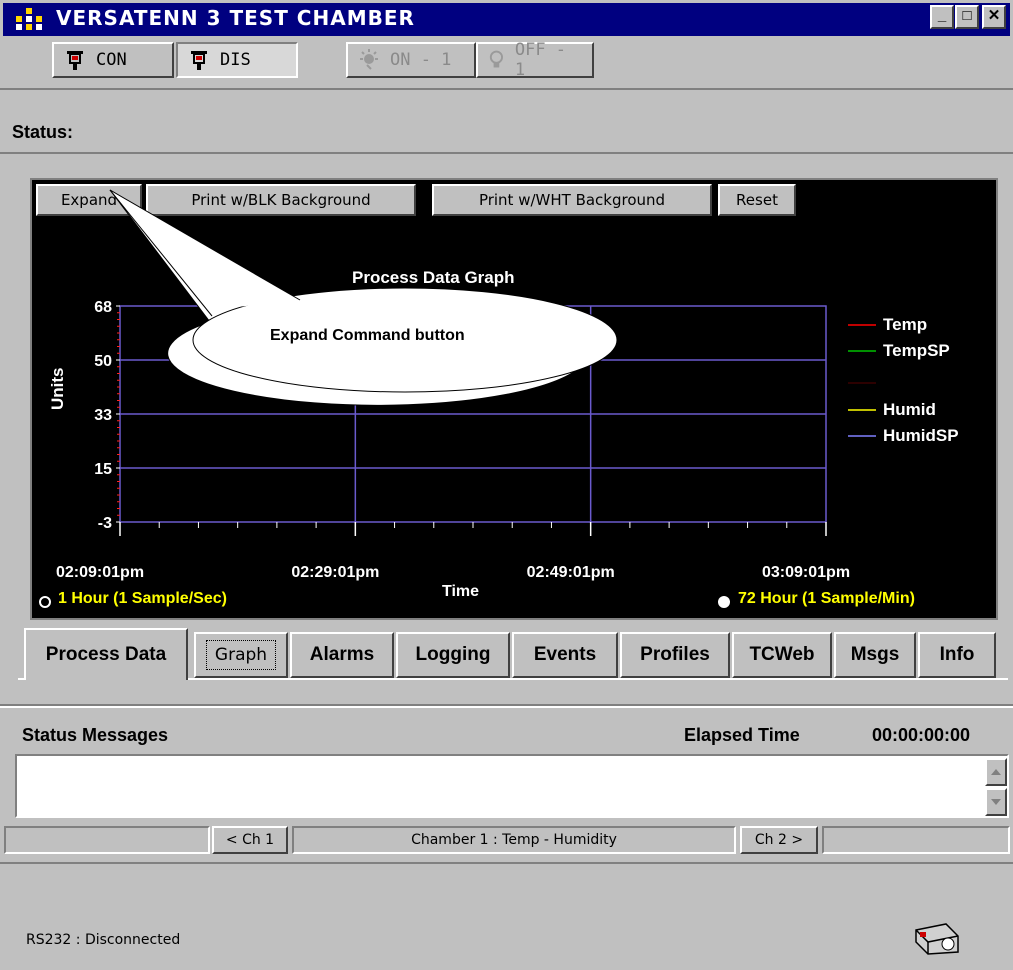 The image size is (1013, 970). Describe the element at coordinates (461, 591) in the screenshot. I see `x-axis-label: Time` at that location.